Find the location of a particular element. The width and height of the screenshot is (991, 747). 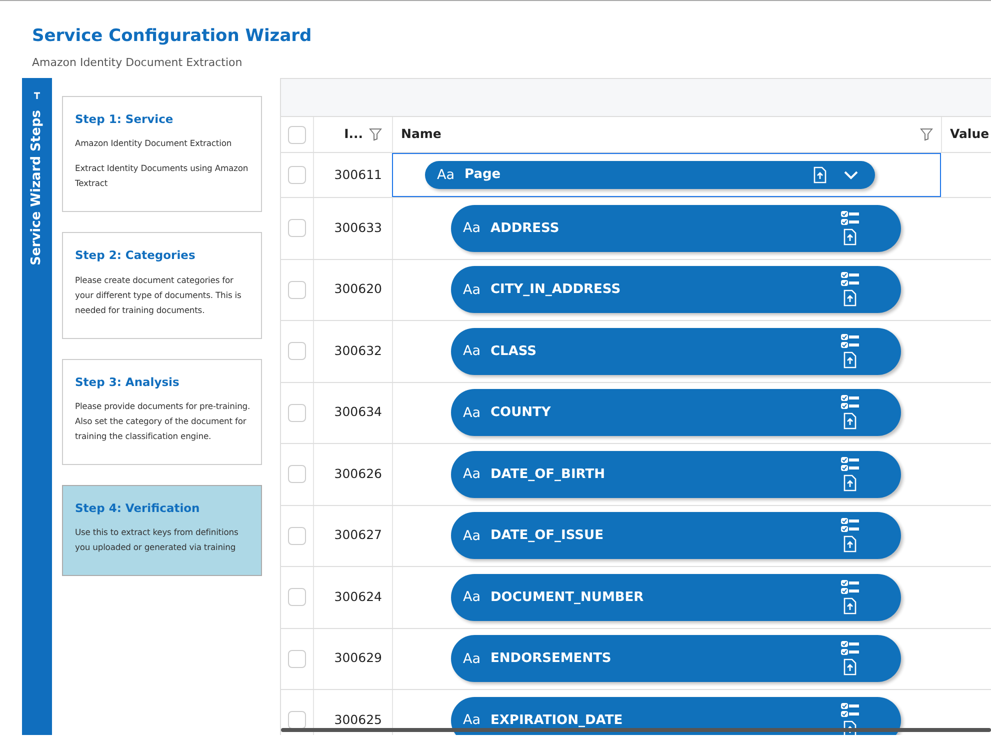

field-chip: Aa CLASS is located at coordinates (676, 351).